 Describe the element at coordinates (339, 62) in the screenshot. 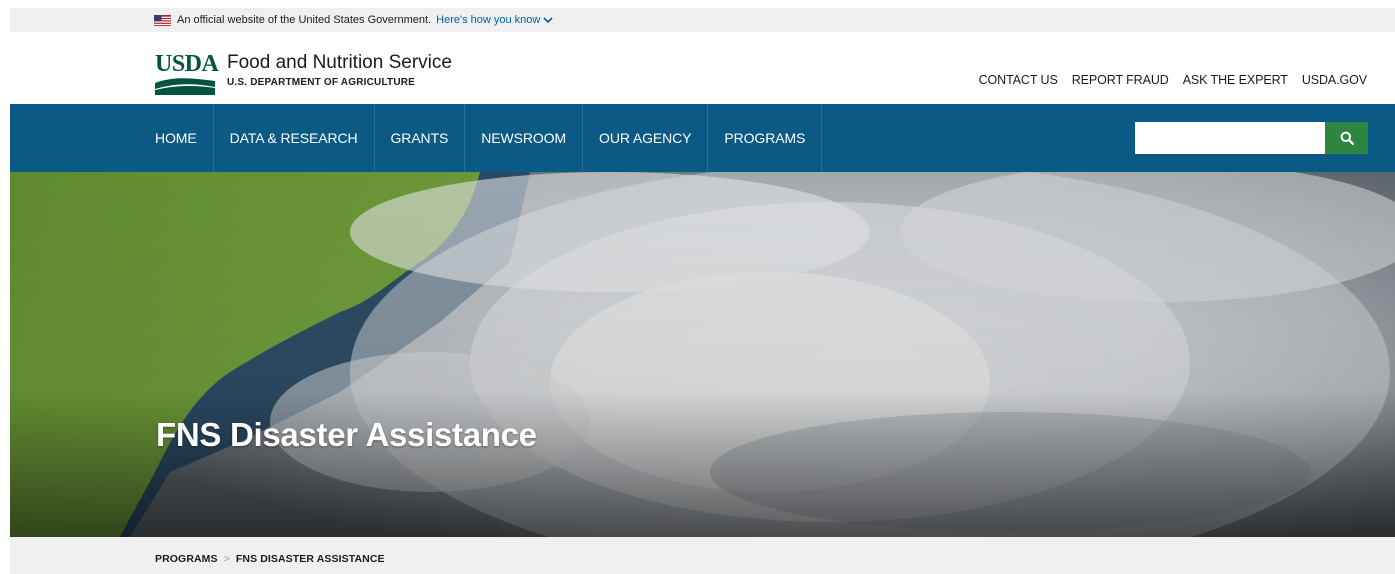

I see `agency-name: Food and Nutrition Service` at that location.